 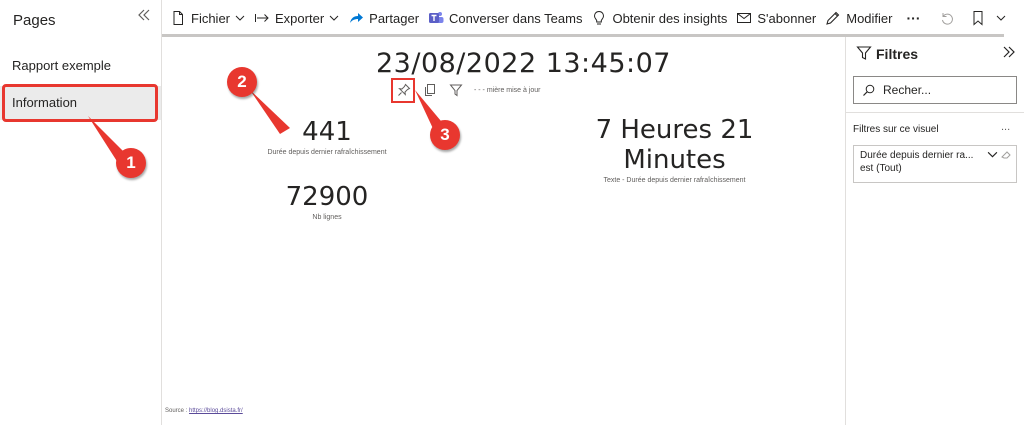 What do you see at coordinates (357, 18) in the screenshot?
I see `share-icon` at bounding box center [357, 18].